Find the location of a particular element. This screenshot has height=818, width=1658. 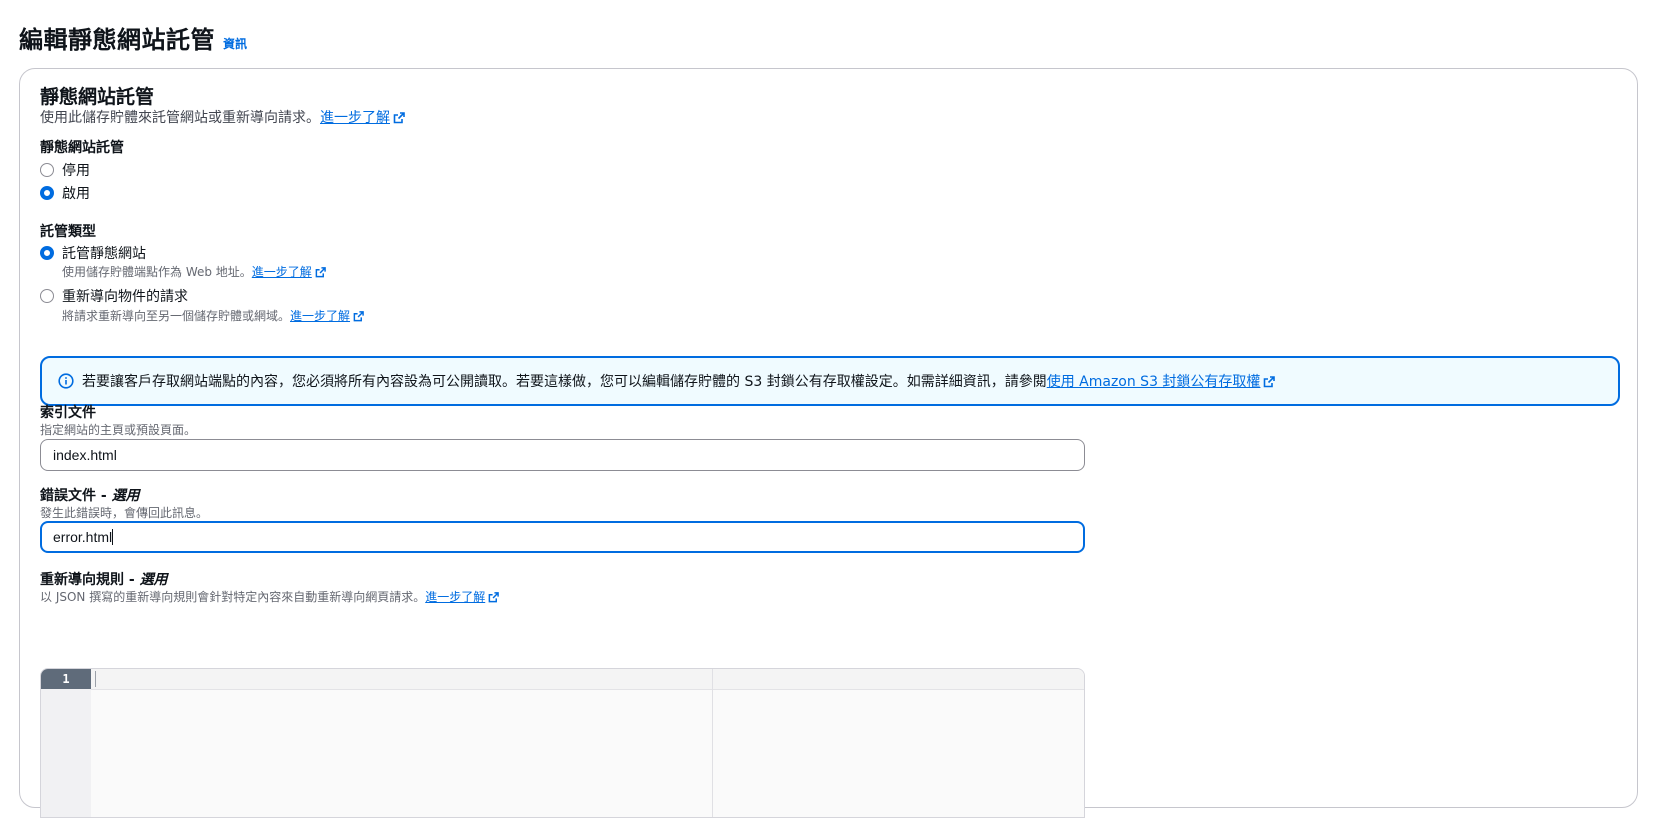

redirect-rules-learn-more-label: 進一步了解 is located at coordinates (455, 597).